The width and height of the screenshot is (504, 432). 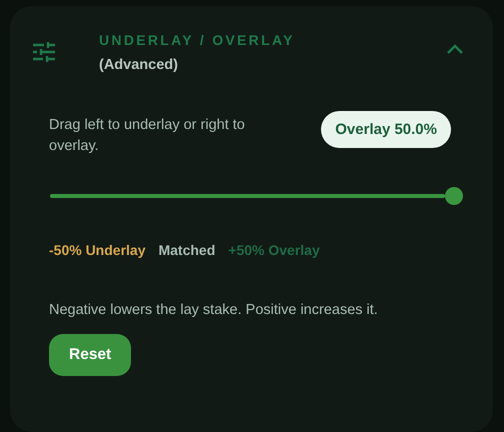 What do you see at coordinates (386, 129) in the screenshot?
I see `value-pill: Overlay 50.0%` at bounding box center [386, 129].